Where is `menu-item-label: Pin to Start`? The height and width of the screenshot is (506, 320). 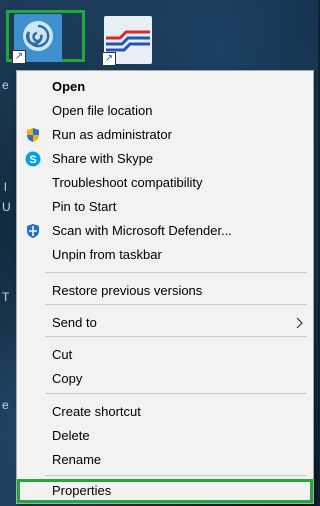 menu-item-label: Pin to Start is located at coordinates (84, 206).